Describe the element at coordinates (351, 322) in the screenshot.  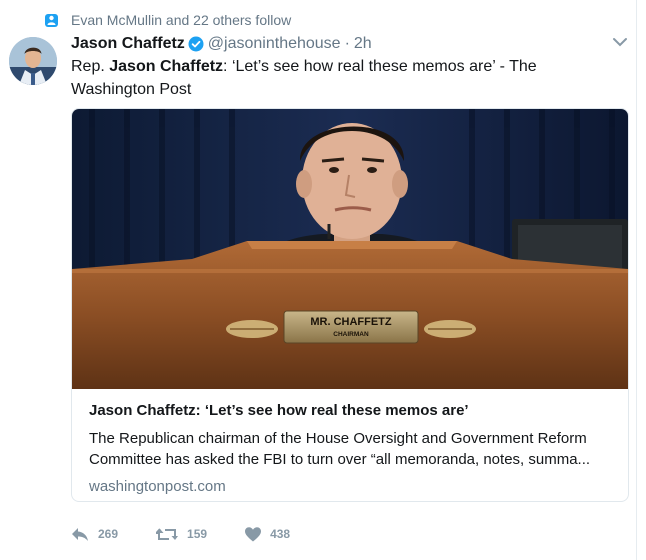
I see `nameplate-name: MR. CHAFFETZ` at that location.